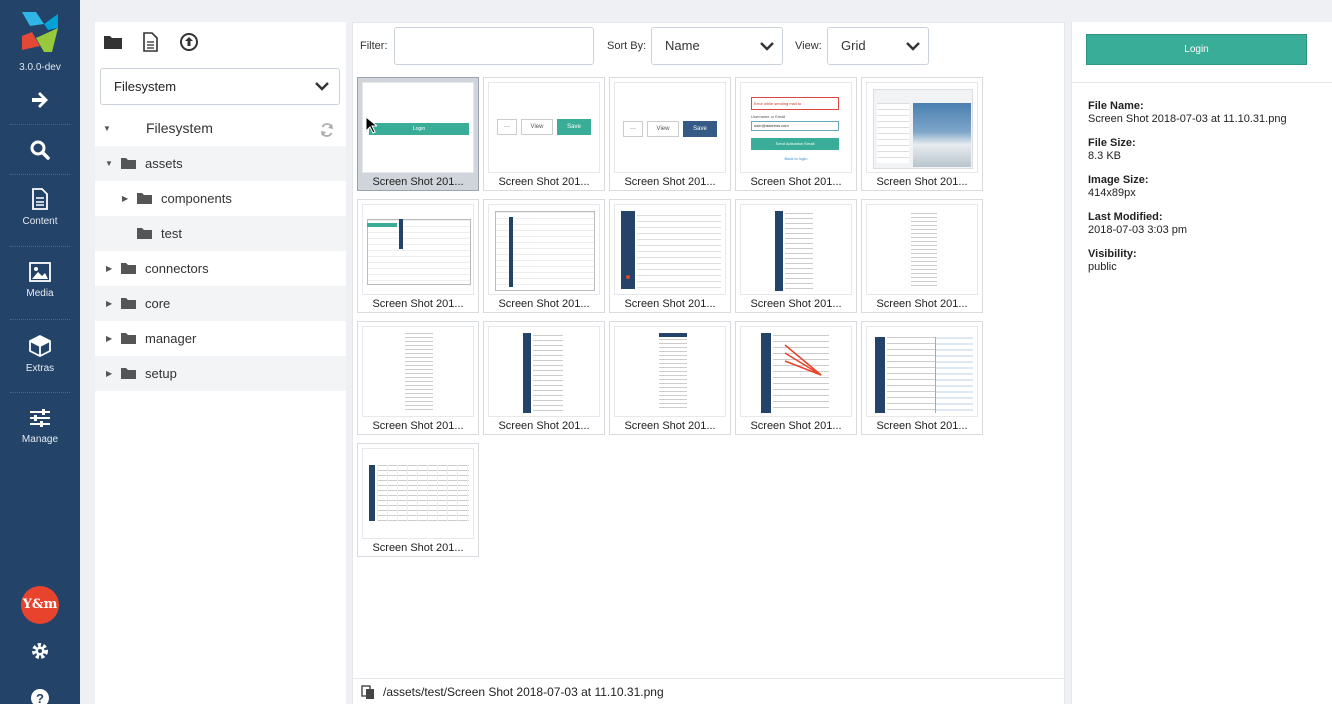 Image resolution: width=1332 pixels, height=704 pixels. What do you see at coordinates (40, 652) in the screenshot?
I see `nav-item-settings` at bounding box center [40, 652].